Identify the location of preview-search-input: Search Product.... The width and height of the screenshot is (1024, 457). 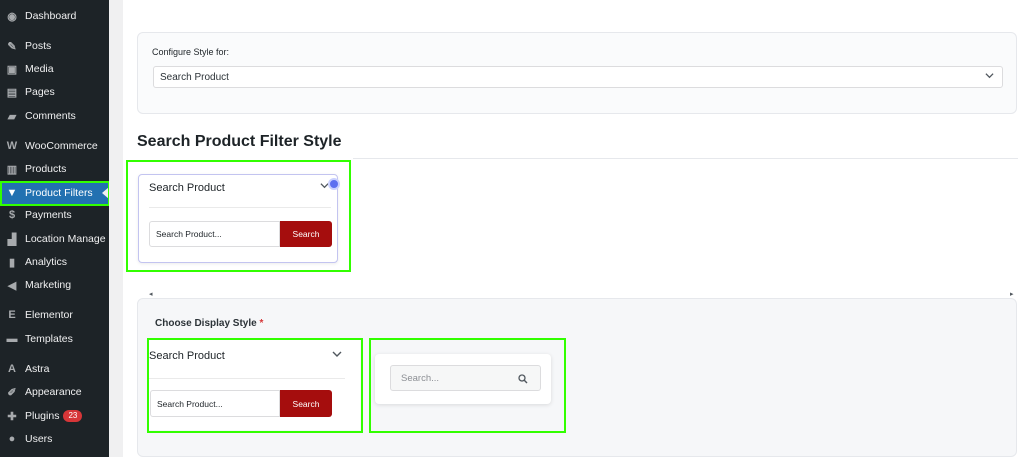
(214, 234).